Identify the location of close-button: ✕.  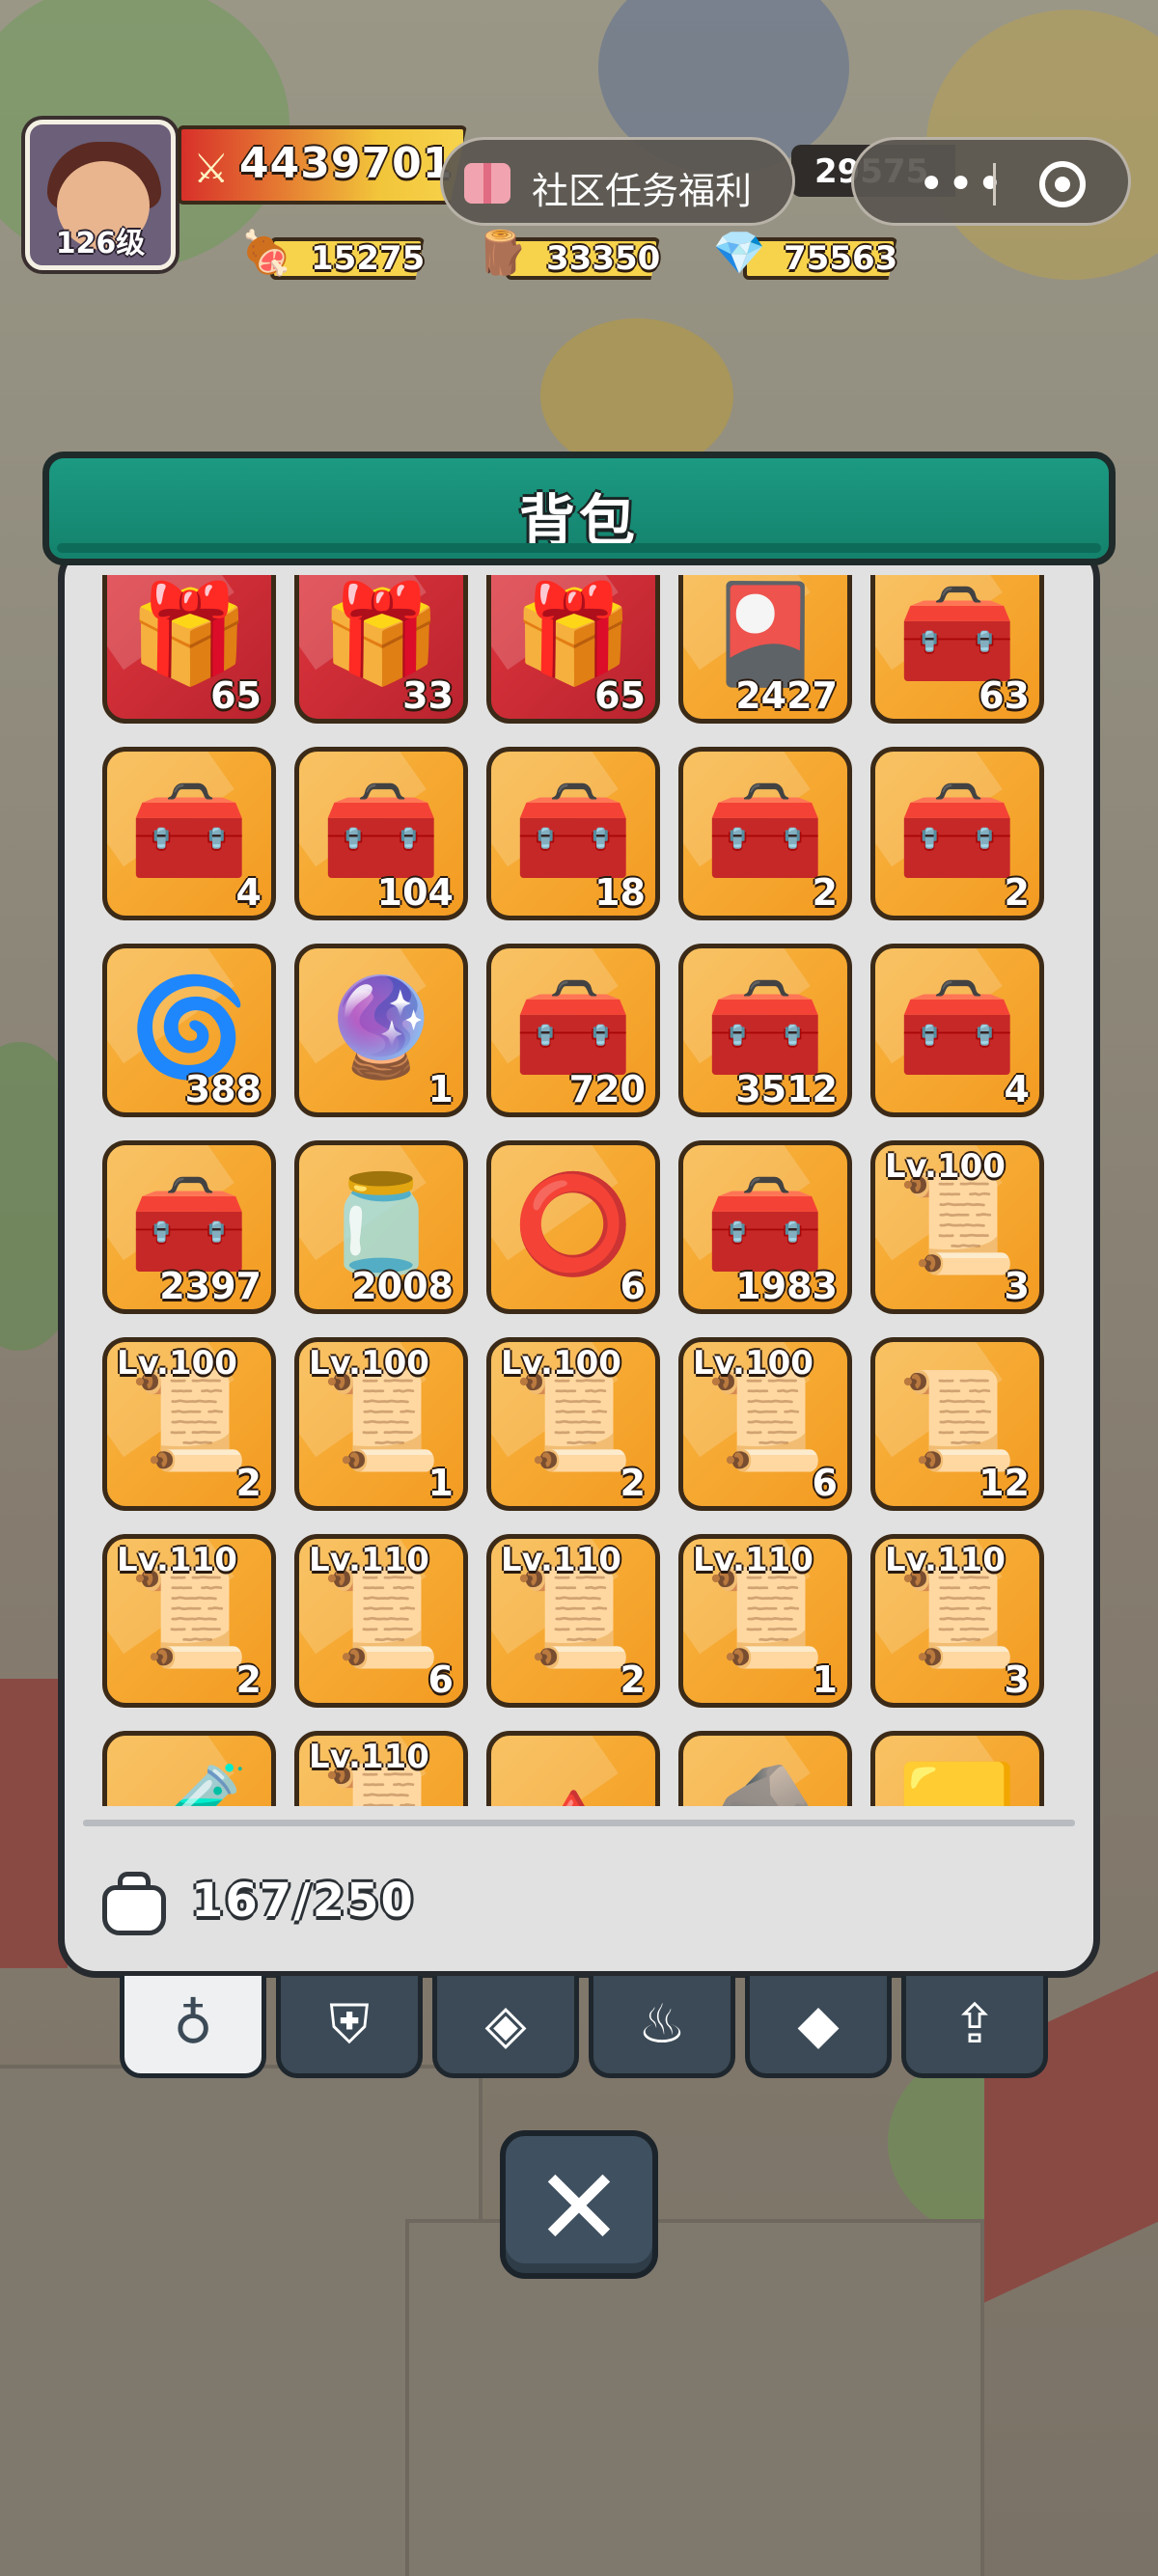
(579, 2204).